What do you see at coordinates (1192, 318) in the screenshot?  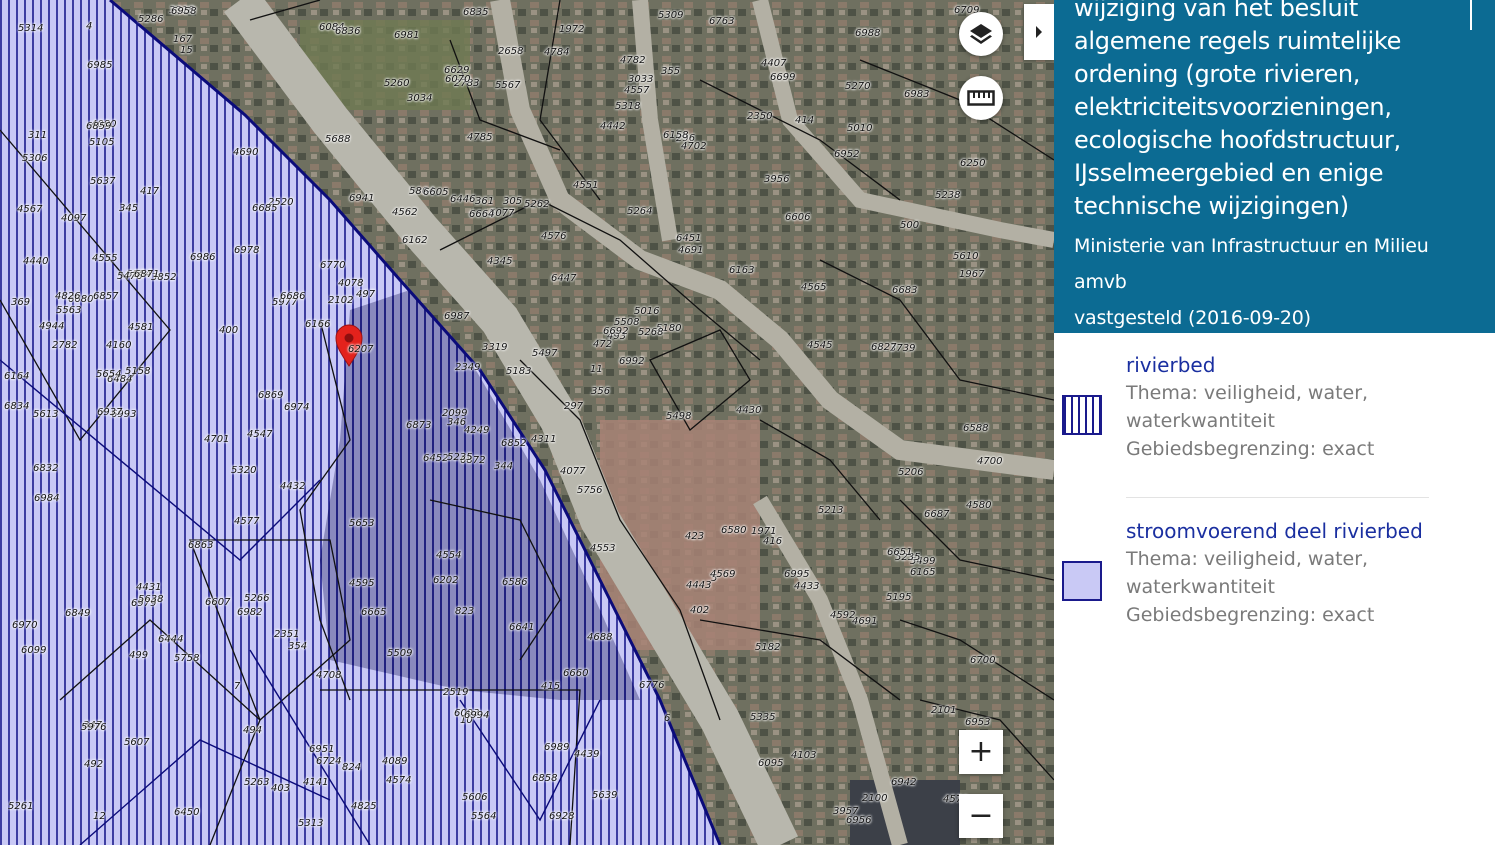 I see `plan-status: vastgesteld (2016-09-20)` at bounding box center [1192, 318].